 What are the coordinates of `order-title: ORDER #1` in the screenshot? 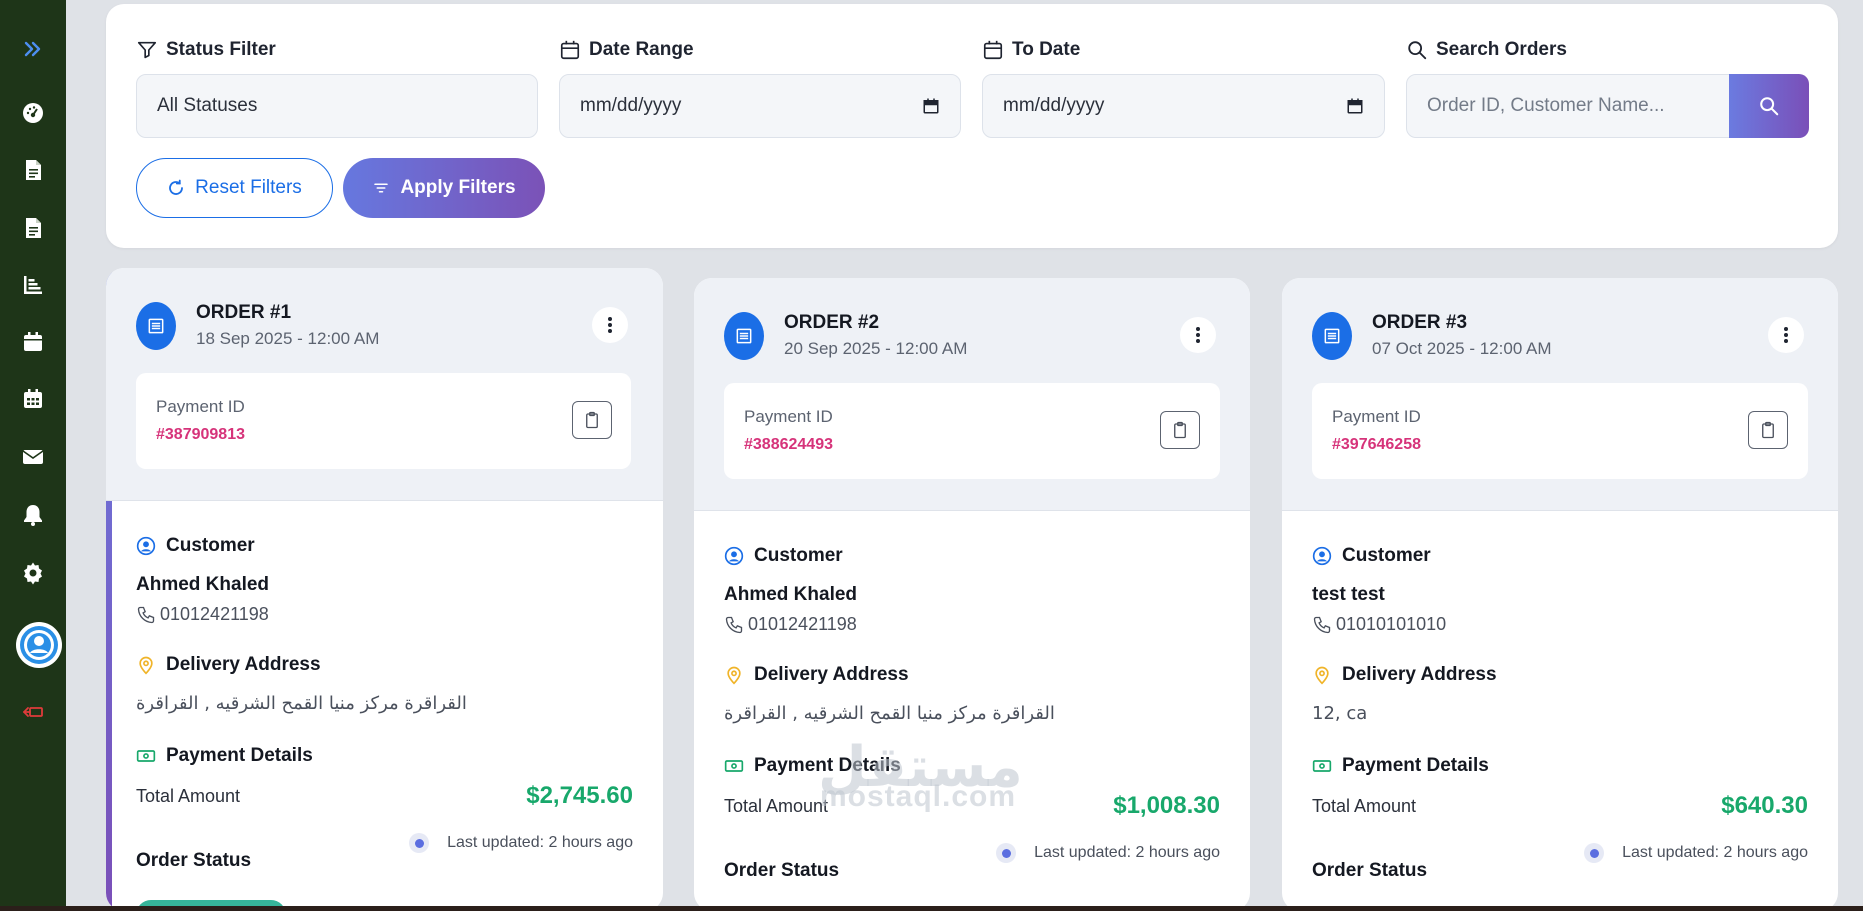 It's located at (244, 312).